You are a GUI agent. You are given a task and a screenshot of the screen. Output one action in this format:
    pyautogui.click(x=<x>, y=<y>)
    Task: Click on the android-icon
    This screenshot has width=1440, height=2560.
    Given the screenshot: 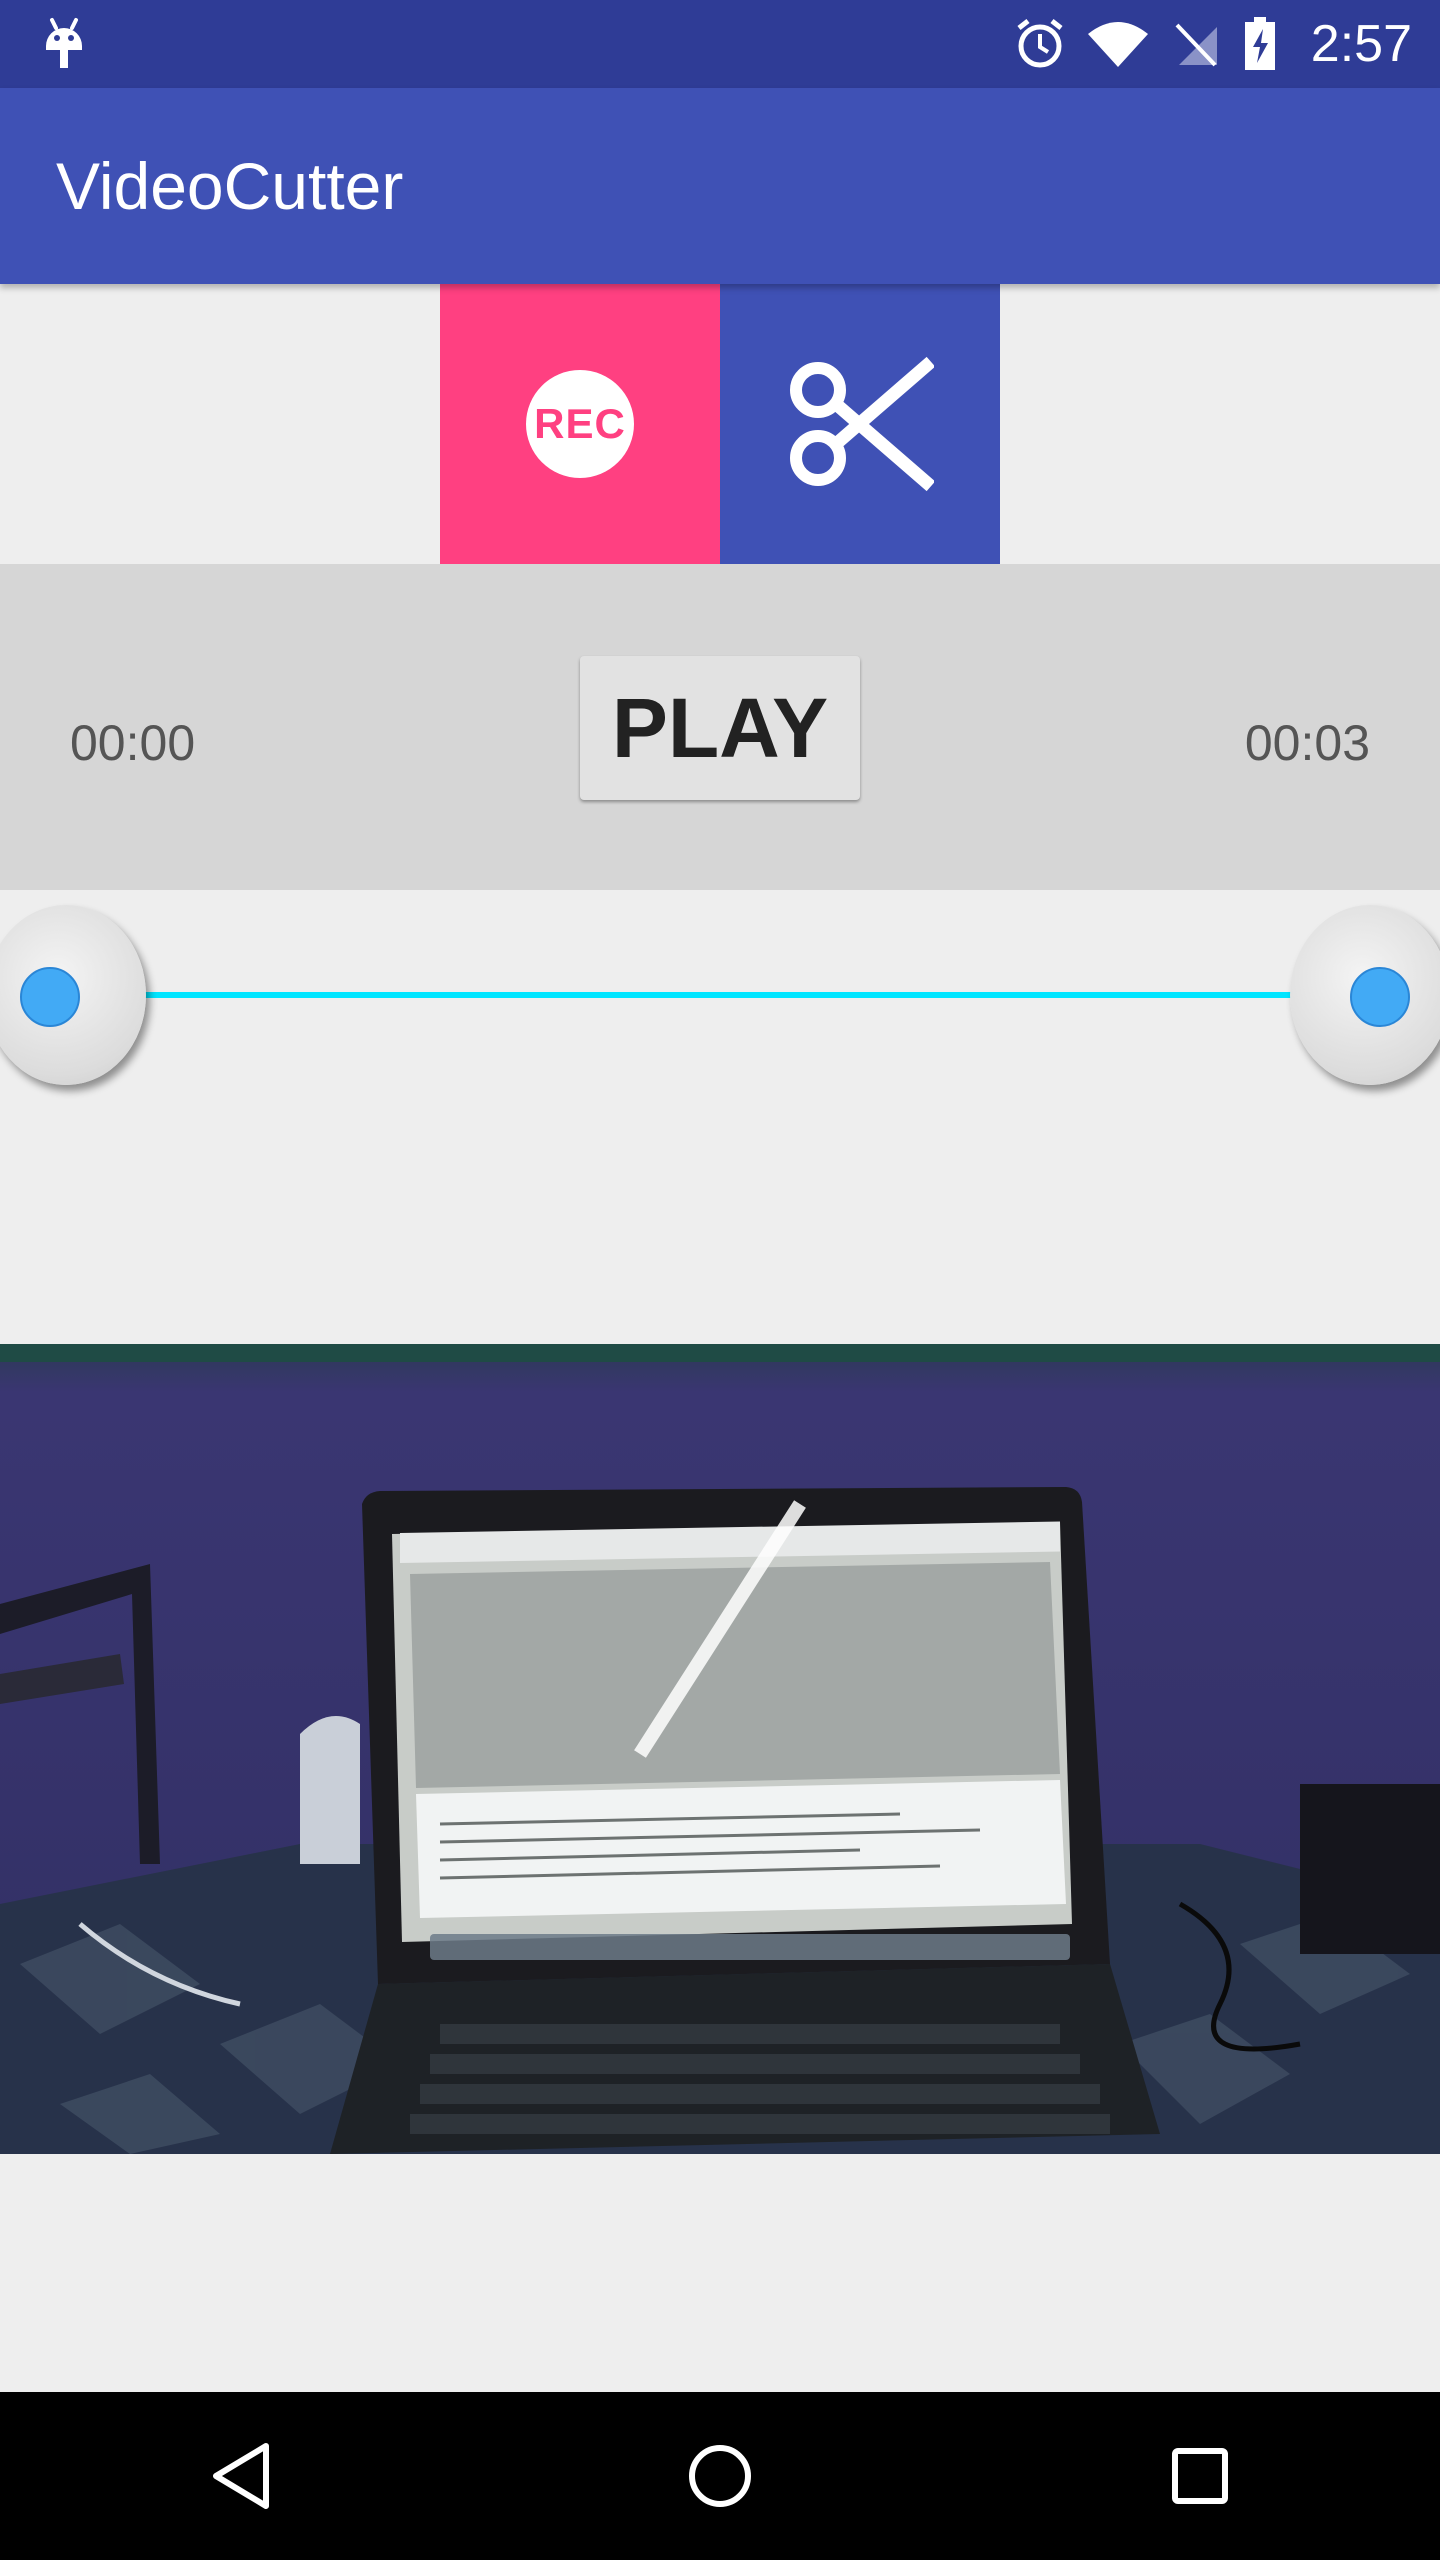 What is the action you would take?
    pyautogui.click(x=64, y=43)
    